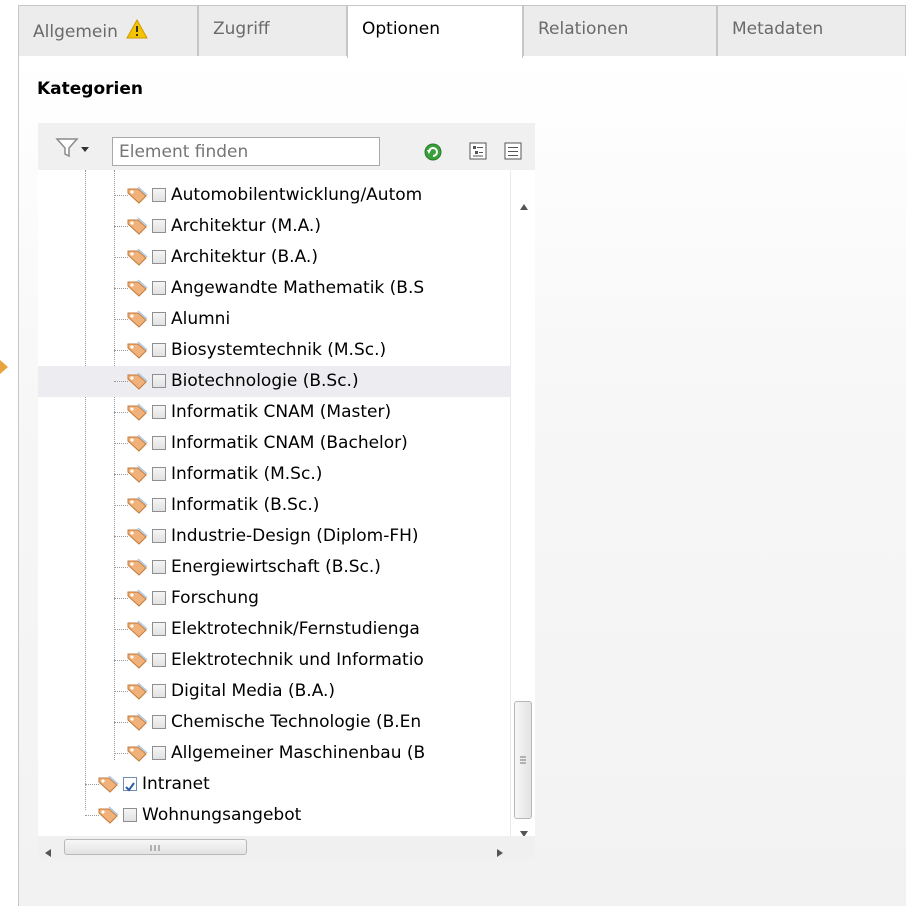  I want to click on checkbox-checked, so click(130, 784).